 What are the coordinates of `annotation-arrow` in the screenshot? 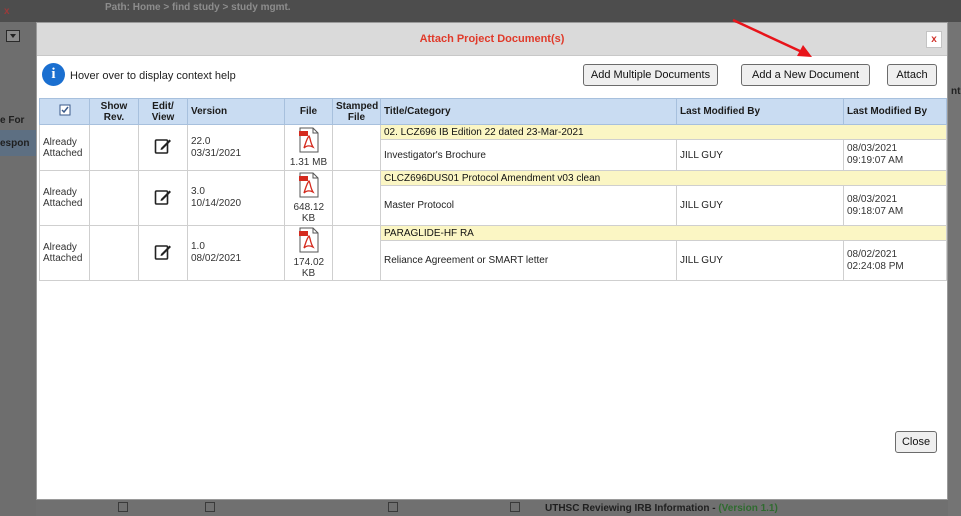 It's located at (772, 37).